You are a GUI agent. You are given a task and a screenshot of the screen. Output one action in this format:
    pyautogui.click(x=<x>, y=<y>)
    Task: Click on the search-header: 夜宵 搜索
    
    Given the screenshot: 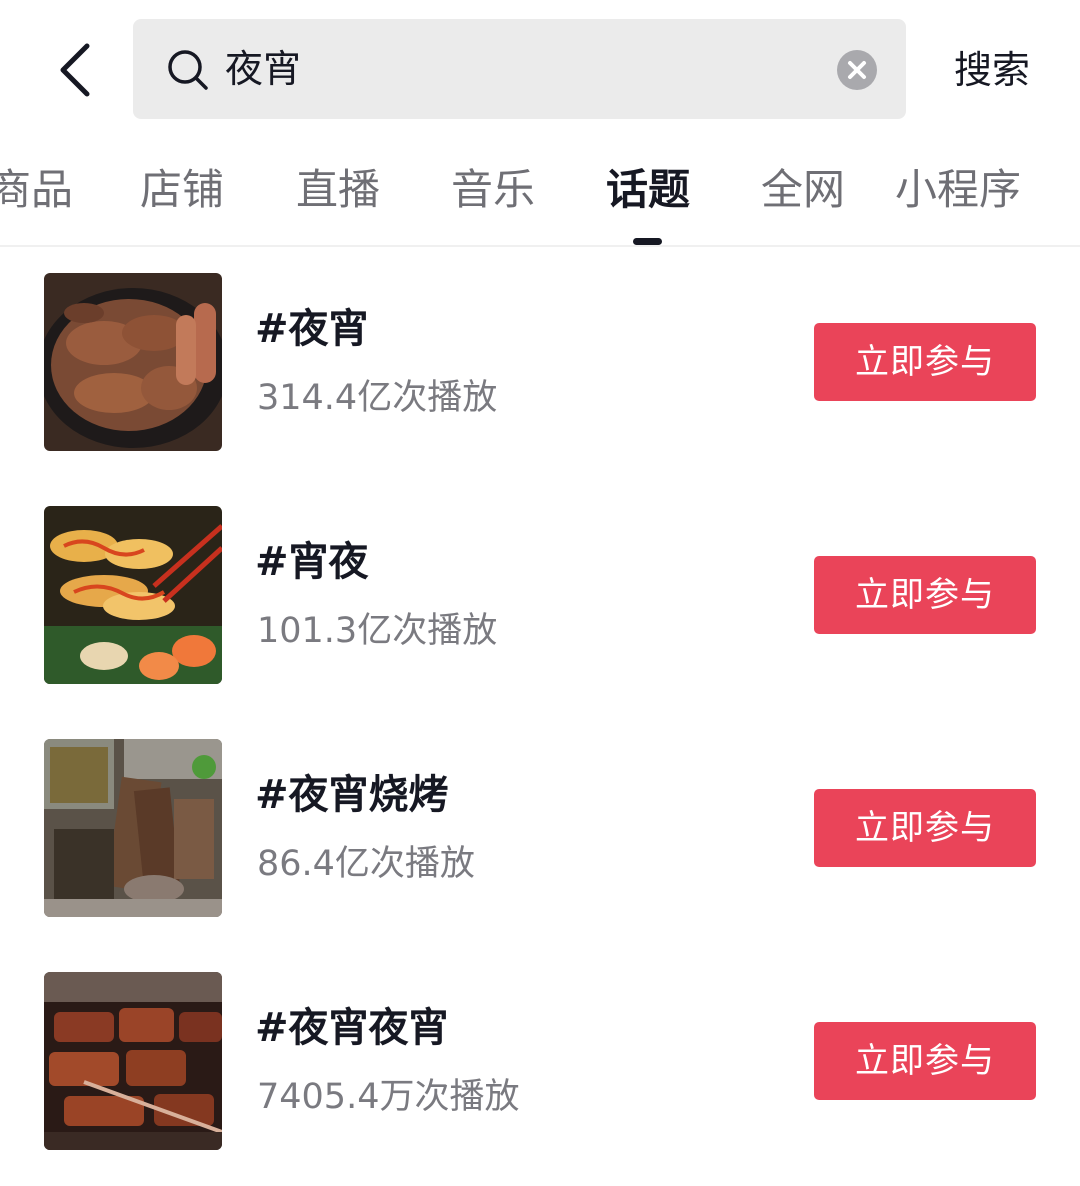 What is the action you would take?
    pyautogui.click(x=540, y=65)
    